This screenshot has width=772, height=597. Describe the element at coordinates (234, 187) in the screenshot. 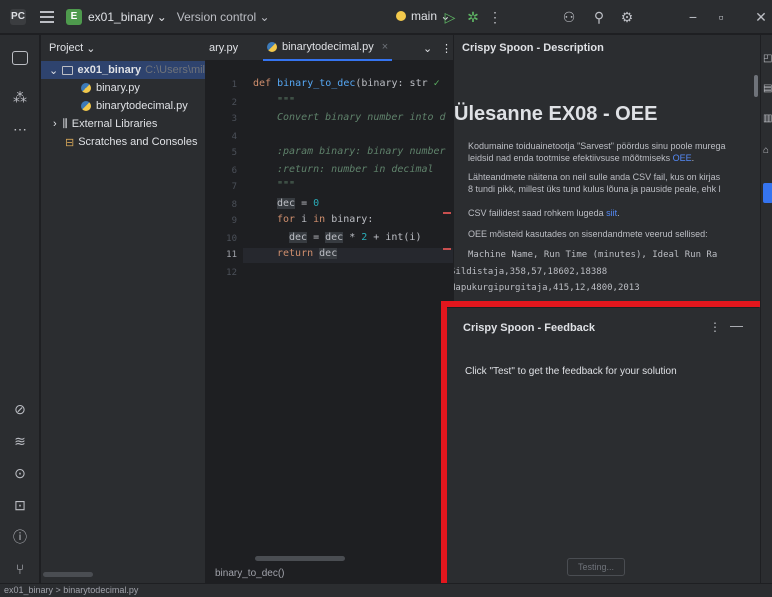

I see `line-number: 7` at that location.